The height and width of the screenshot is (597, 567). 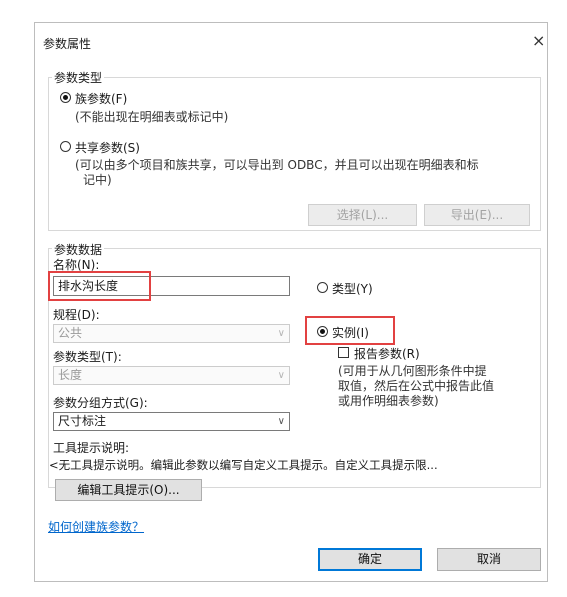 I want to click on tooltip-label: 工具提示说明:, so click(x=91, y=448).